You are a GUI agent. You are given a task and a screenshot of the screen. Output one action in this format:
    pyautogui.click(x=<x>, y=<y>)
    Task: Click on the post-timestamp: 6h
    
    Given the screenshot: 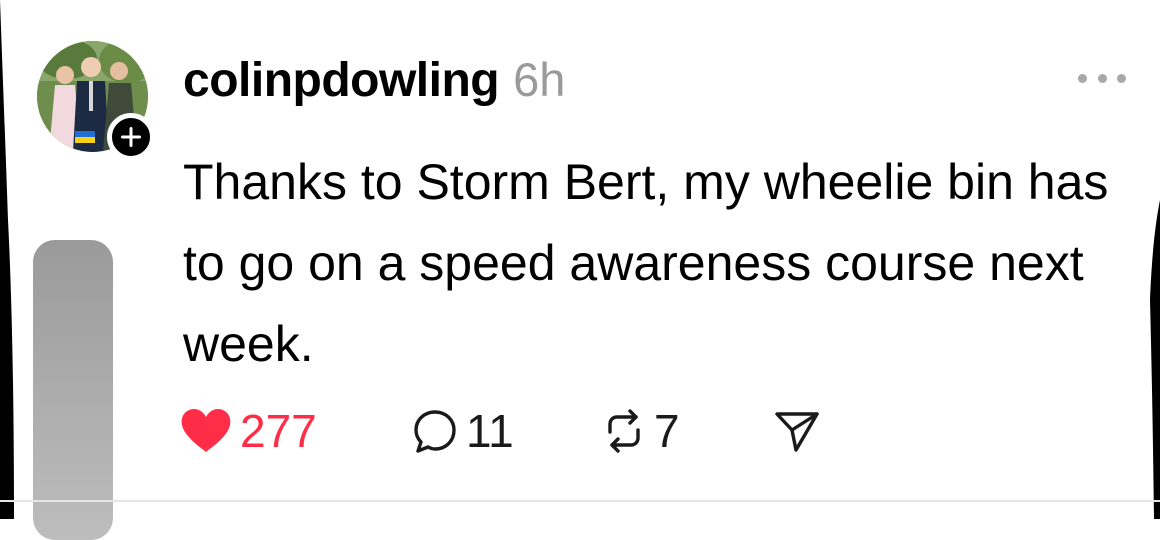 What is the action you would take?
    pyautogui.click(x=539, y=79)
    